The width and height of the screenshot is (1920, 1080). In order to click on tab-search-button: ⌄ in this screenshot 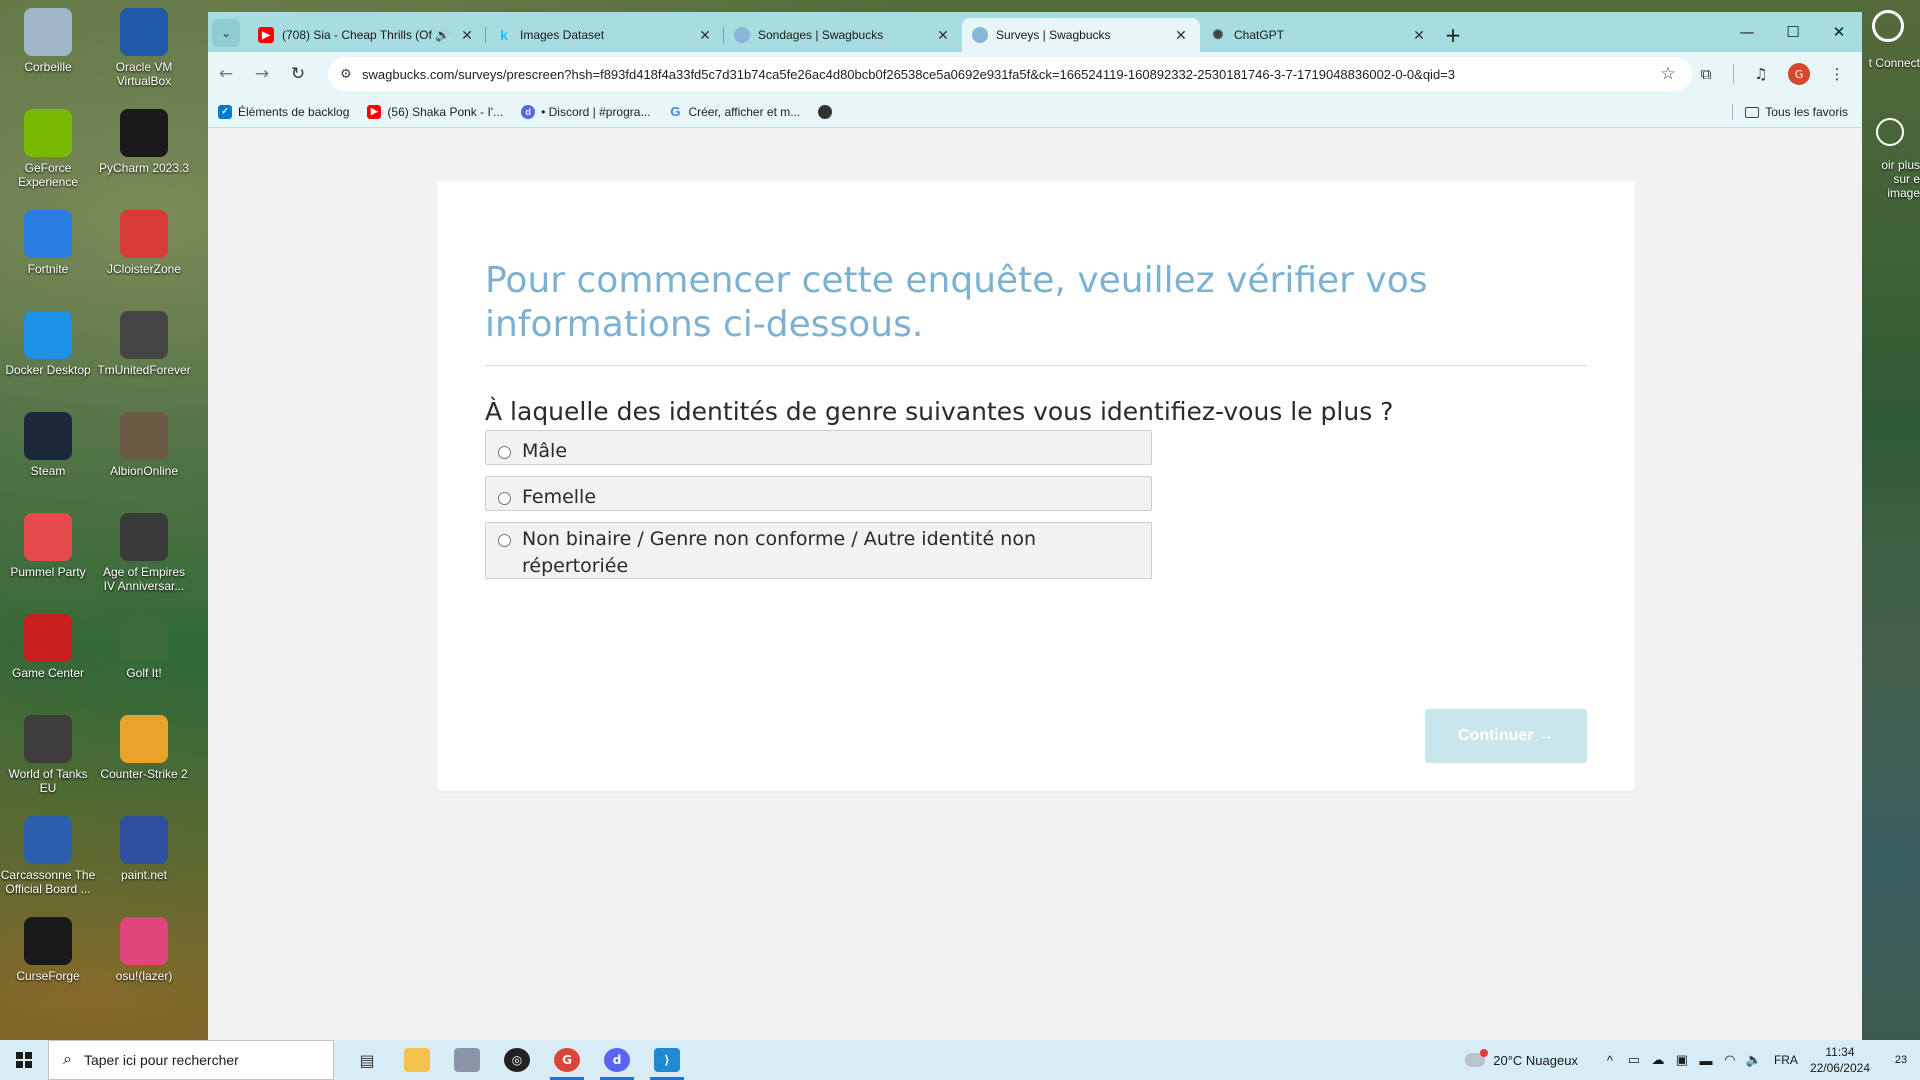, I will do `click(226, 33)`.